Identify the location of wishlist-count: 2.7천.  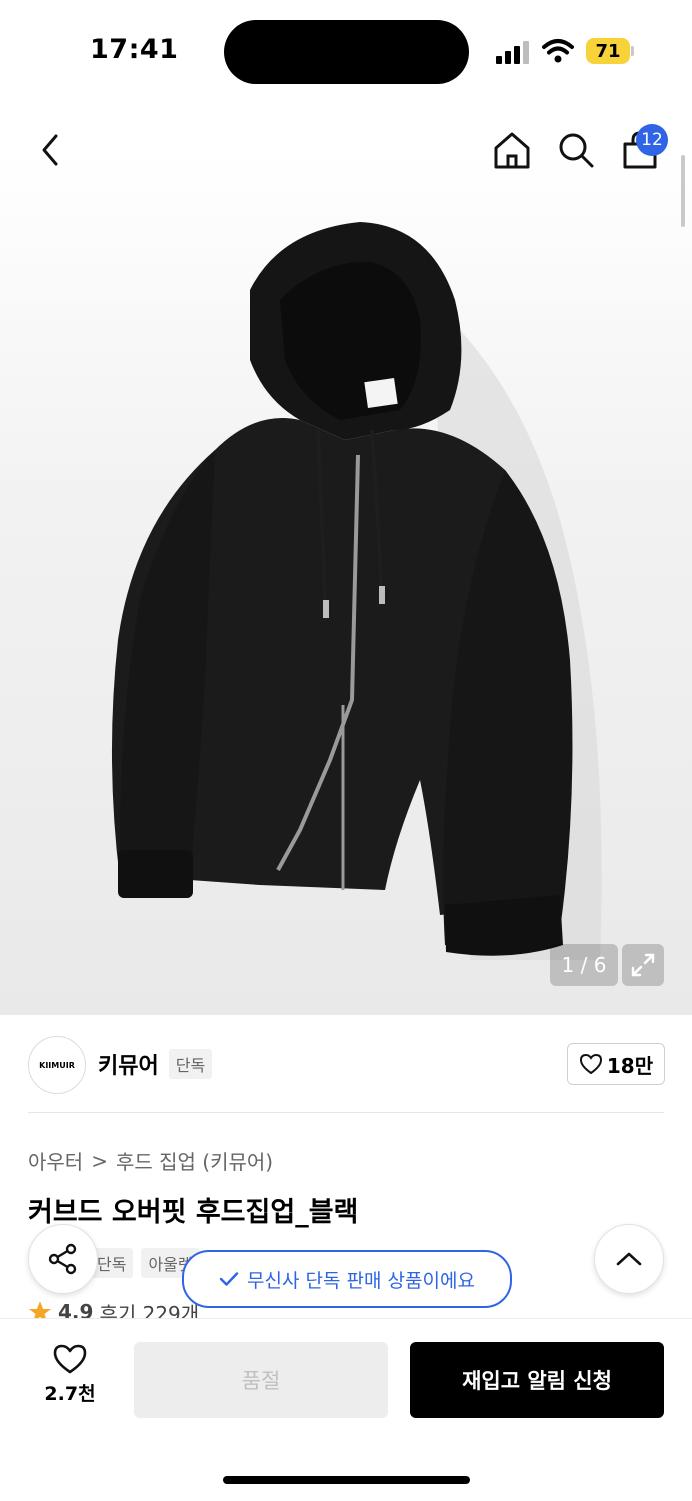
(70, 1394).